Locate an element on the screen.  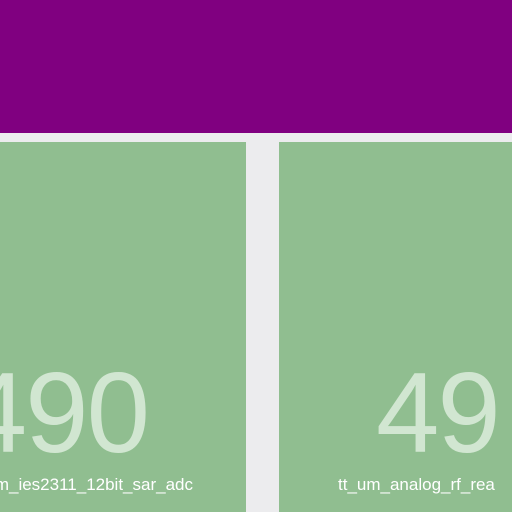
project-name: tt_um_analog_rf_rea is located at coordinates (416, 484).